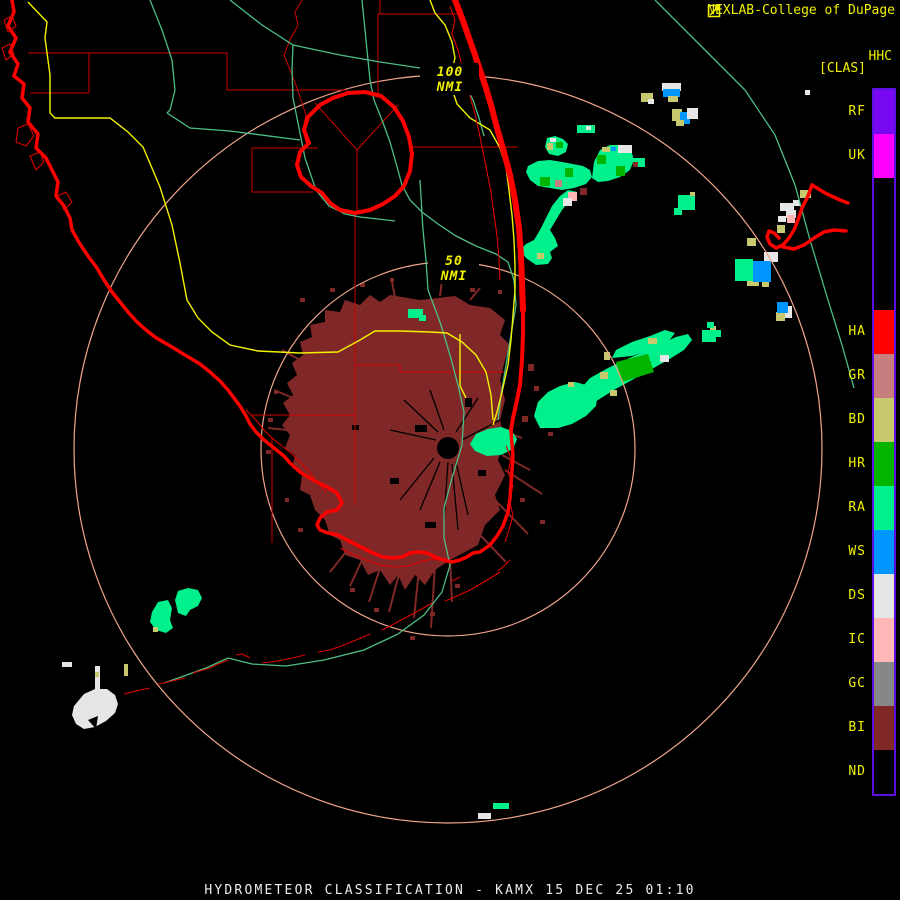 The width and height of the screenshot is (900, 900). Describe the element at coordinates (857, 507) in the screenshot. I see `legend-label-RA: RA` at that location.